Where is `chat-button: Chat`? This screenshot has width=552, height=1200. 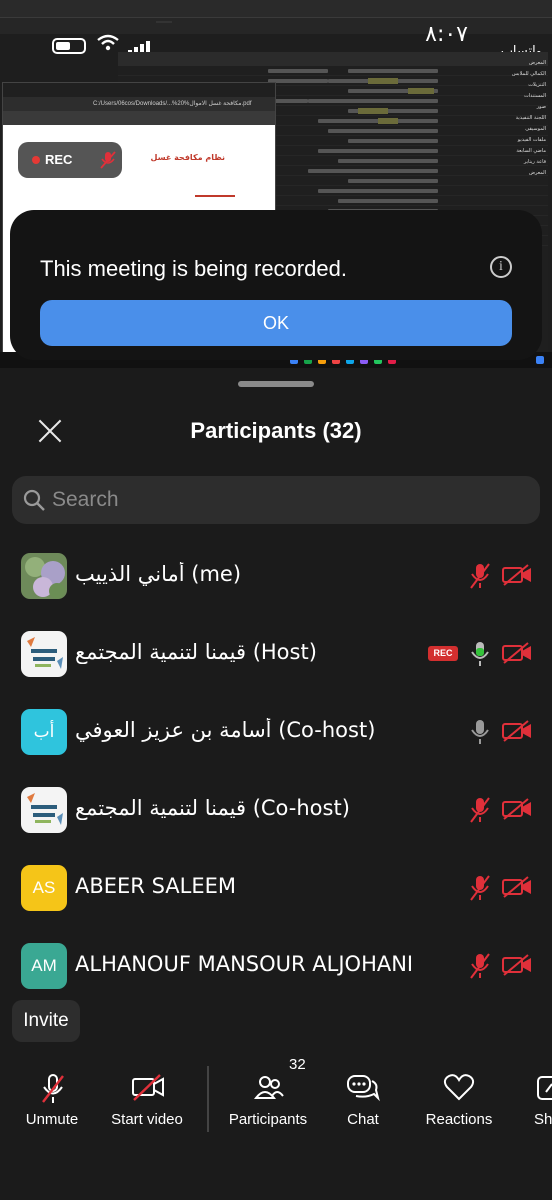 chat-button: Chat is located at coordinates (363, 1103).